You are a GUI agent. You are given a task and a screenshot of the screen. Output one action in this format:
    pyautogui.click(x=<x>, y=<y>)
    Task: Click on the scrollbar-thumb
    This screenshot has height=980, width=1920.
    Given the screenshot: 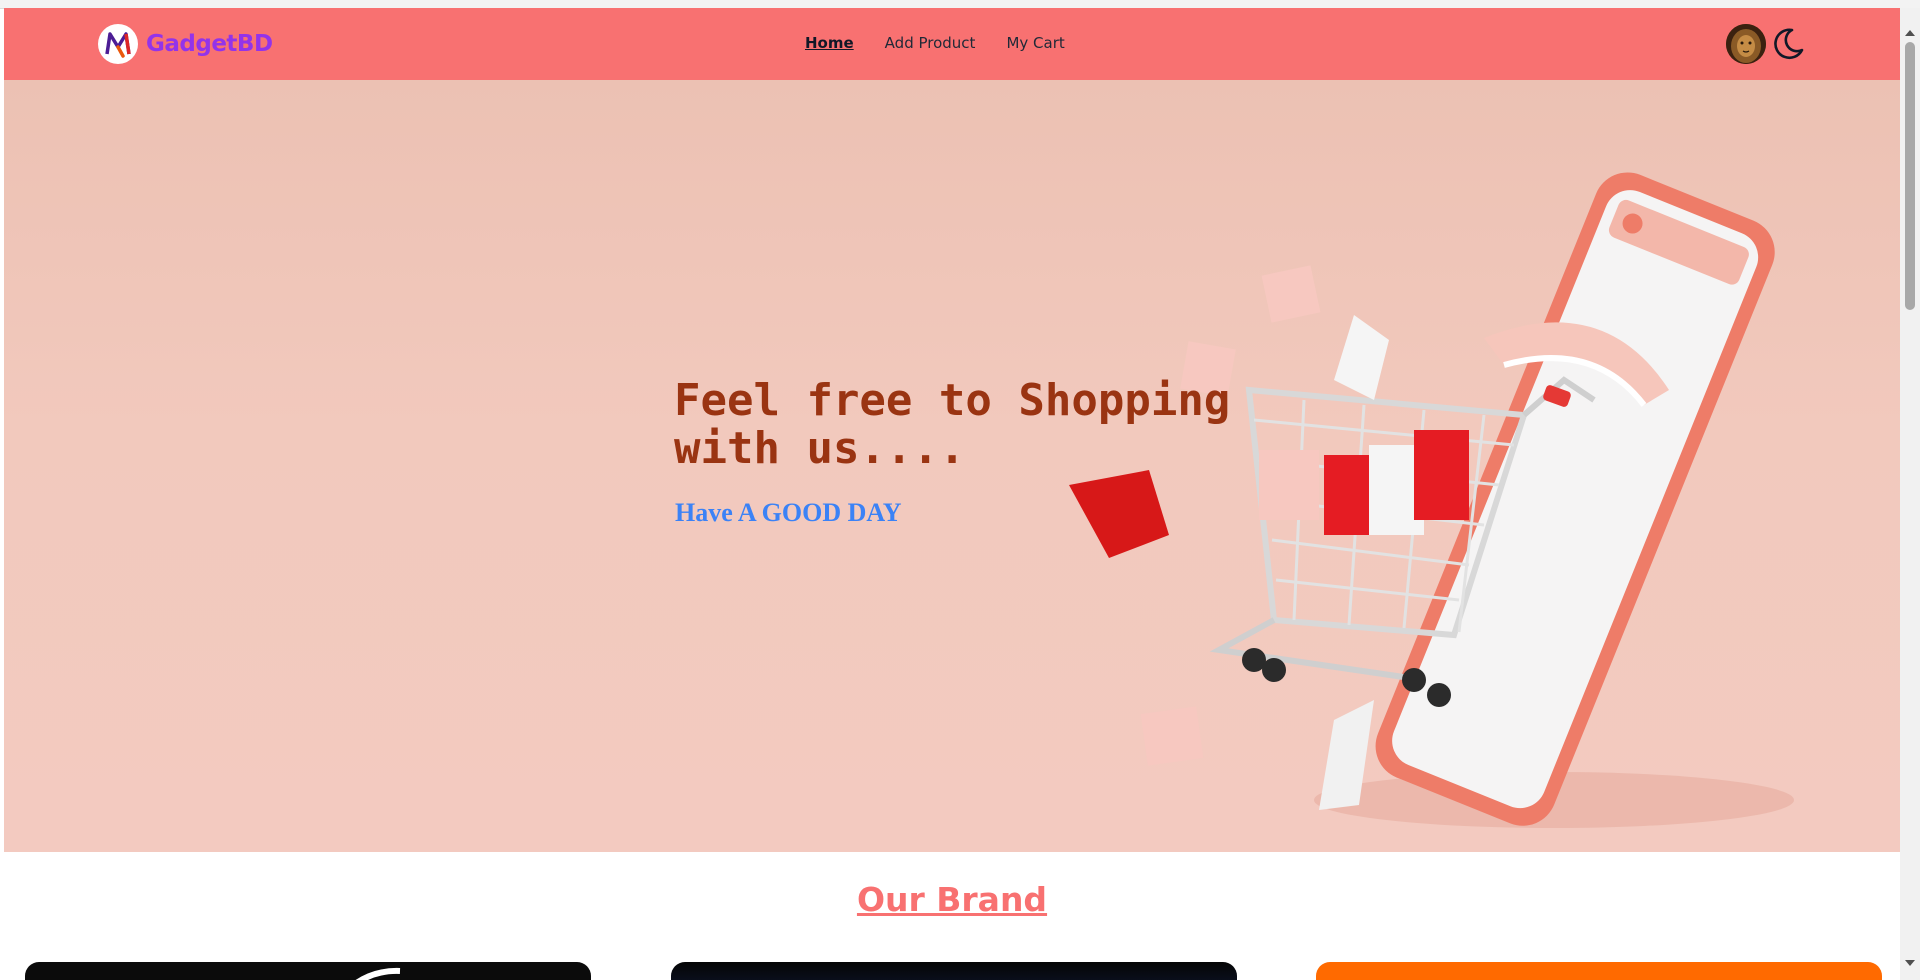 What is the action you would take?
    pyautogui.click(x=1910, y=176)
    